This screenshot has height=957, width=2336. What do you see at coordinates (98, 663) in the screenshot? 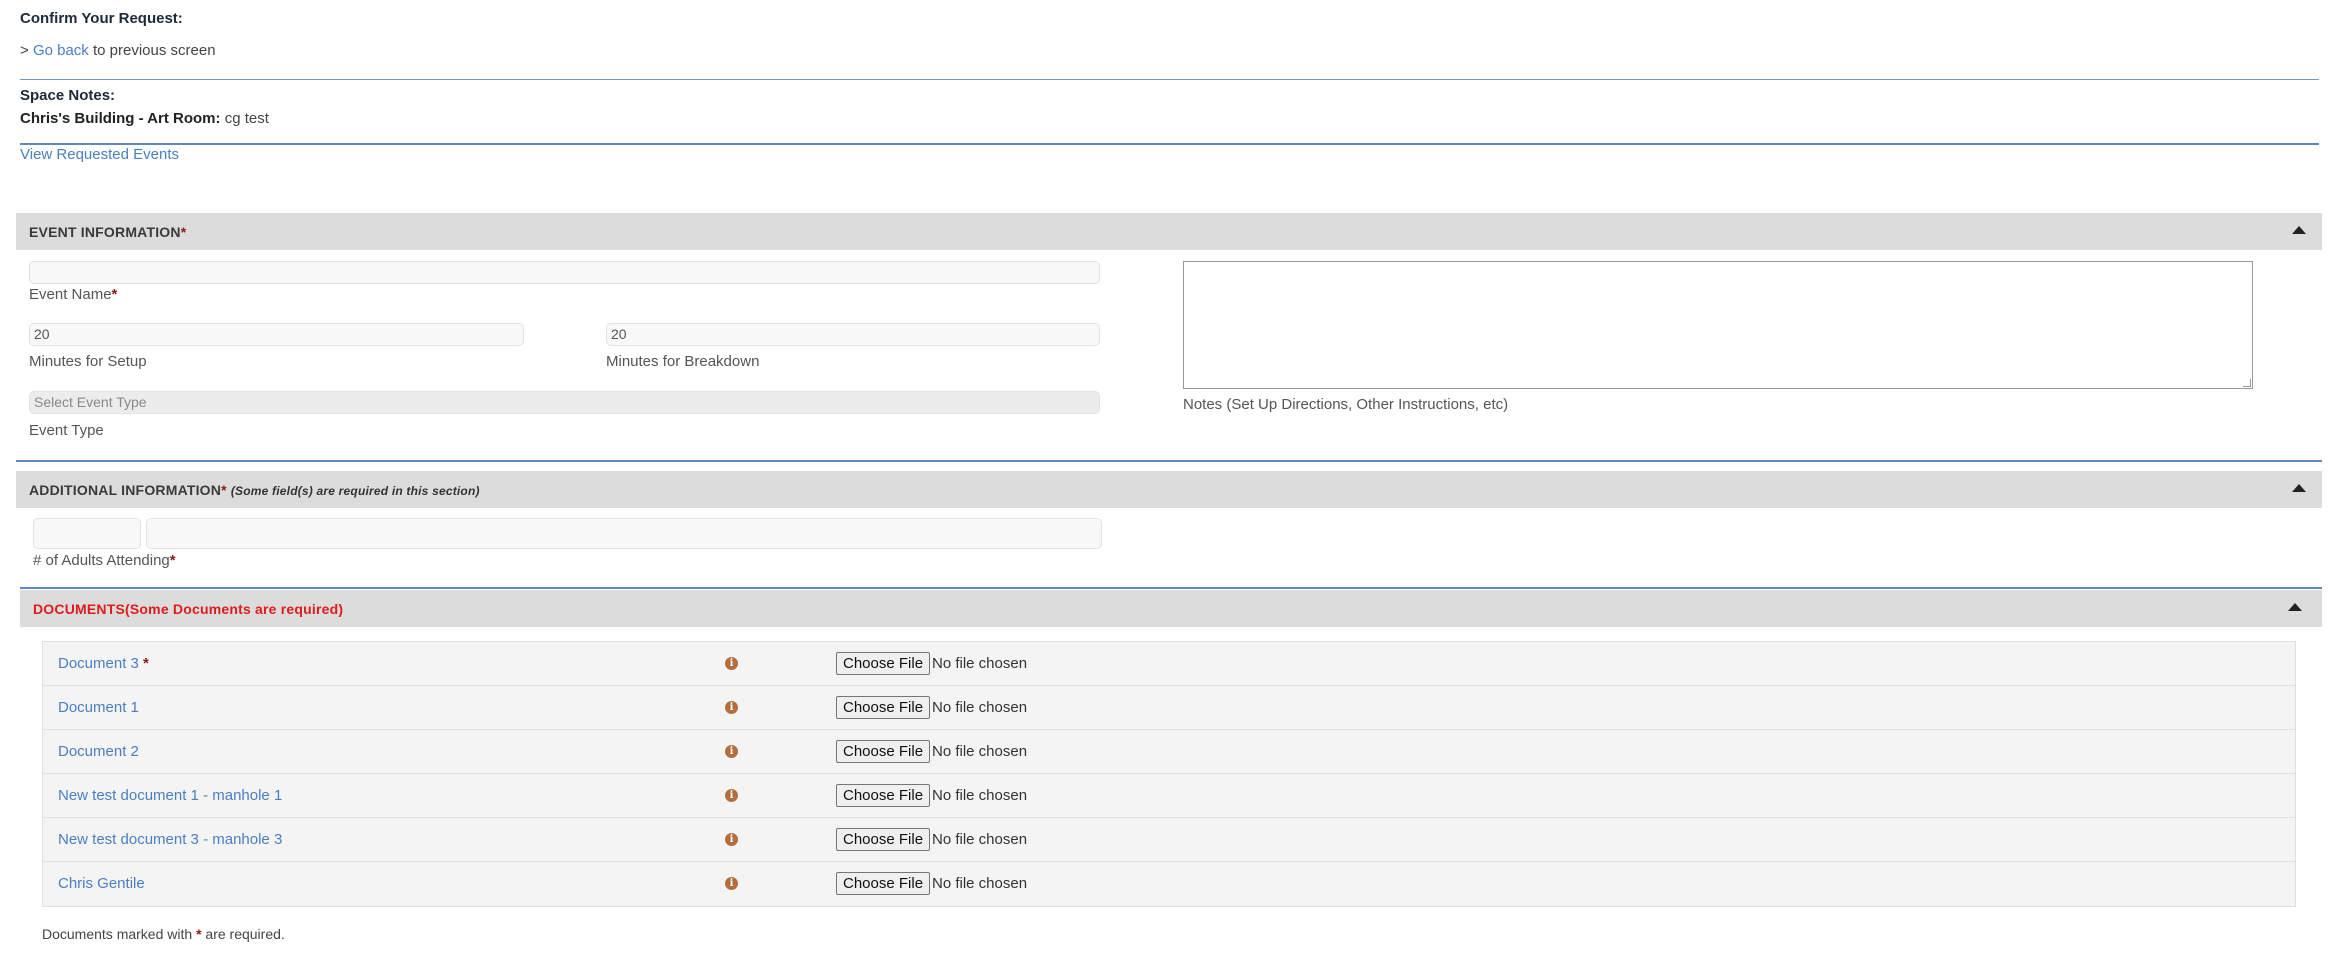
I see `document-name: Document 3` at bounding box center [98, 663].